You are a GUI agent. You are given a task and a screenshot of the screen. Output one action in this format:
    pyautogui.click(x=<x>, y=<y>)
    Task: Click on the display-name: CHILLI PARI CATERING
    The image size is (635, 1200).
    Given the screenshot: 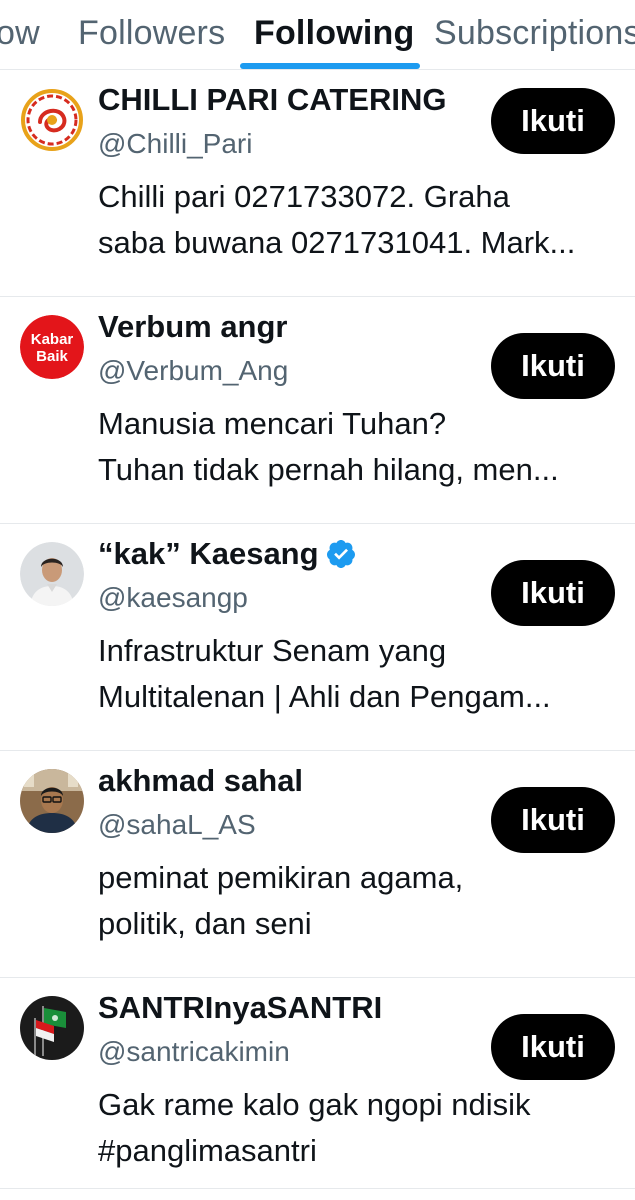 What is the action you would take?
    pyautogui.click(x=272, y=100)
    